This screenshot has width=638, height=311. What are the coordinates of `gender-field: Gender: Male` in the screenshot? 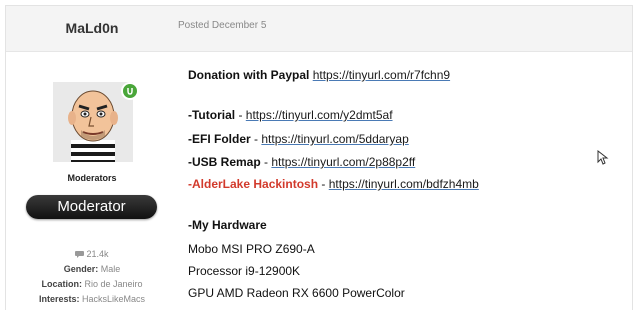 It's located at (92, 269).